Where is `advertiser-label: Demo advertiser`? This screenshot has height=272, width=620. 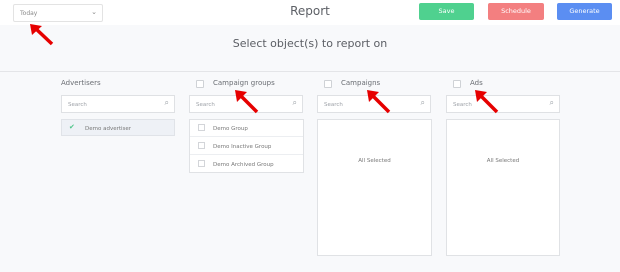
advertiser-label: Demo advertiser is located at coordinates (108, 129).